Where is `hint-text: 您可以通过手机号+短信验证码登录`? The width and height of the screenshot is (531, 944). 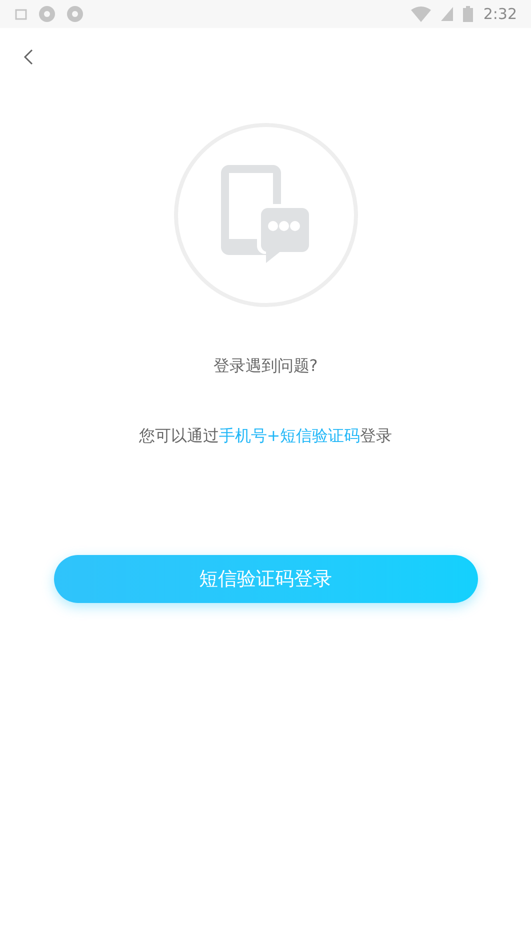
hint-text: 您可以通过手机号+短信验证码登录 is located at coordinates (265, 436).